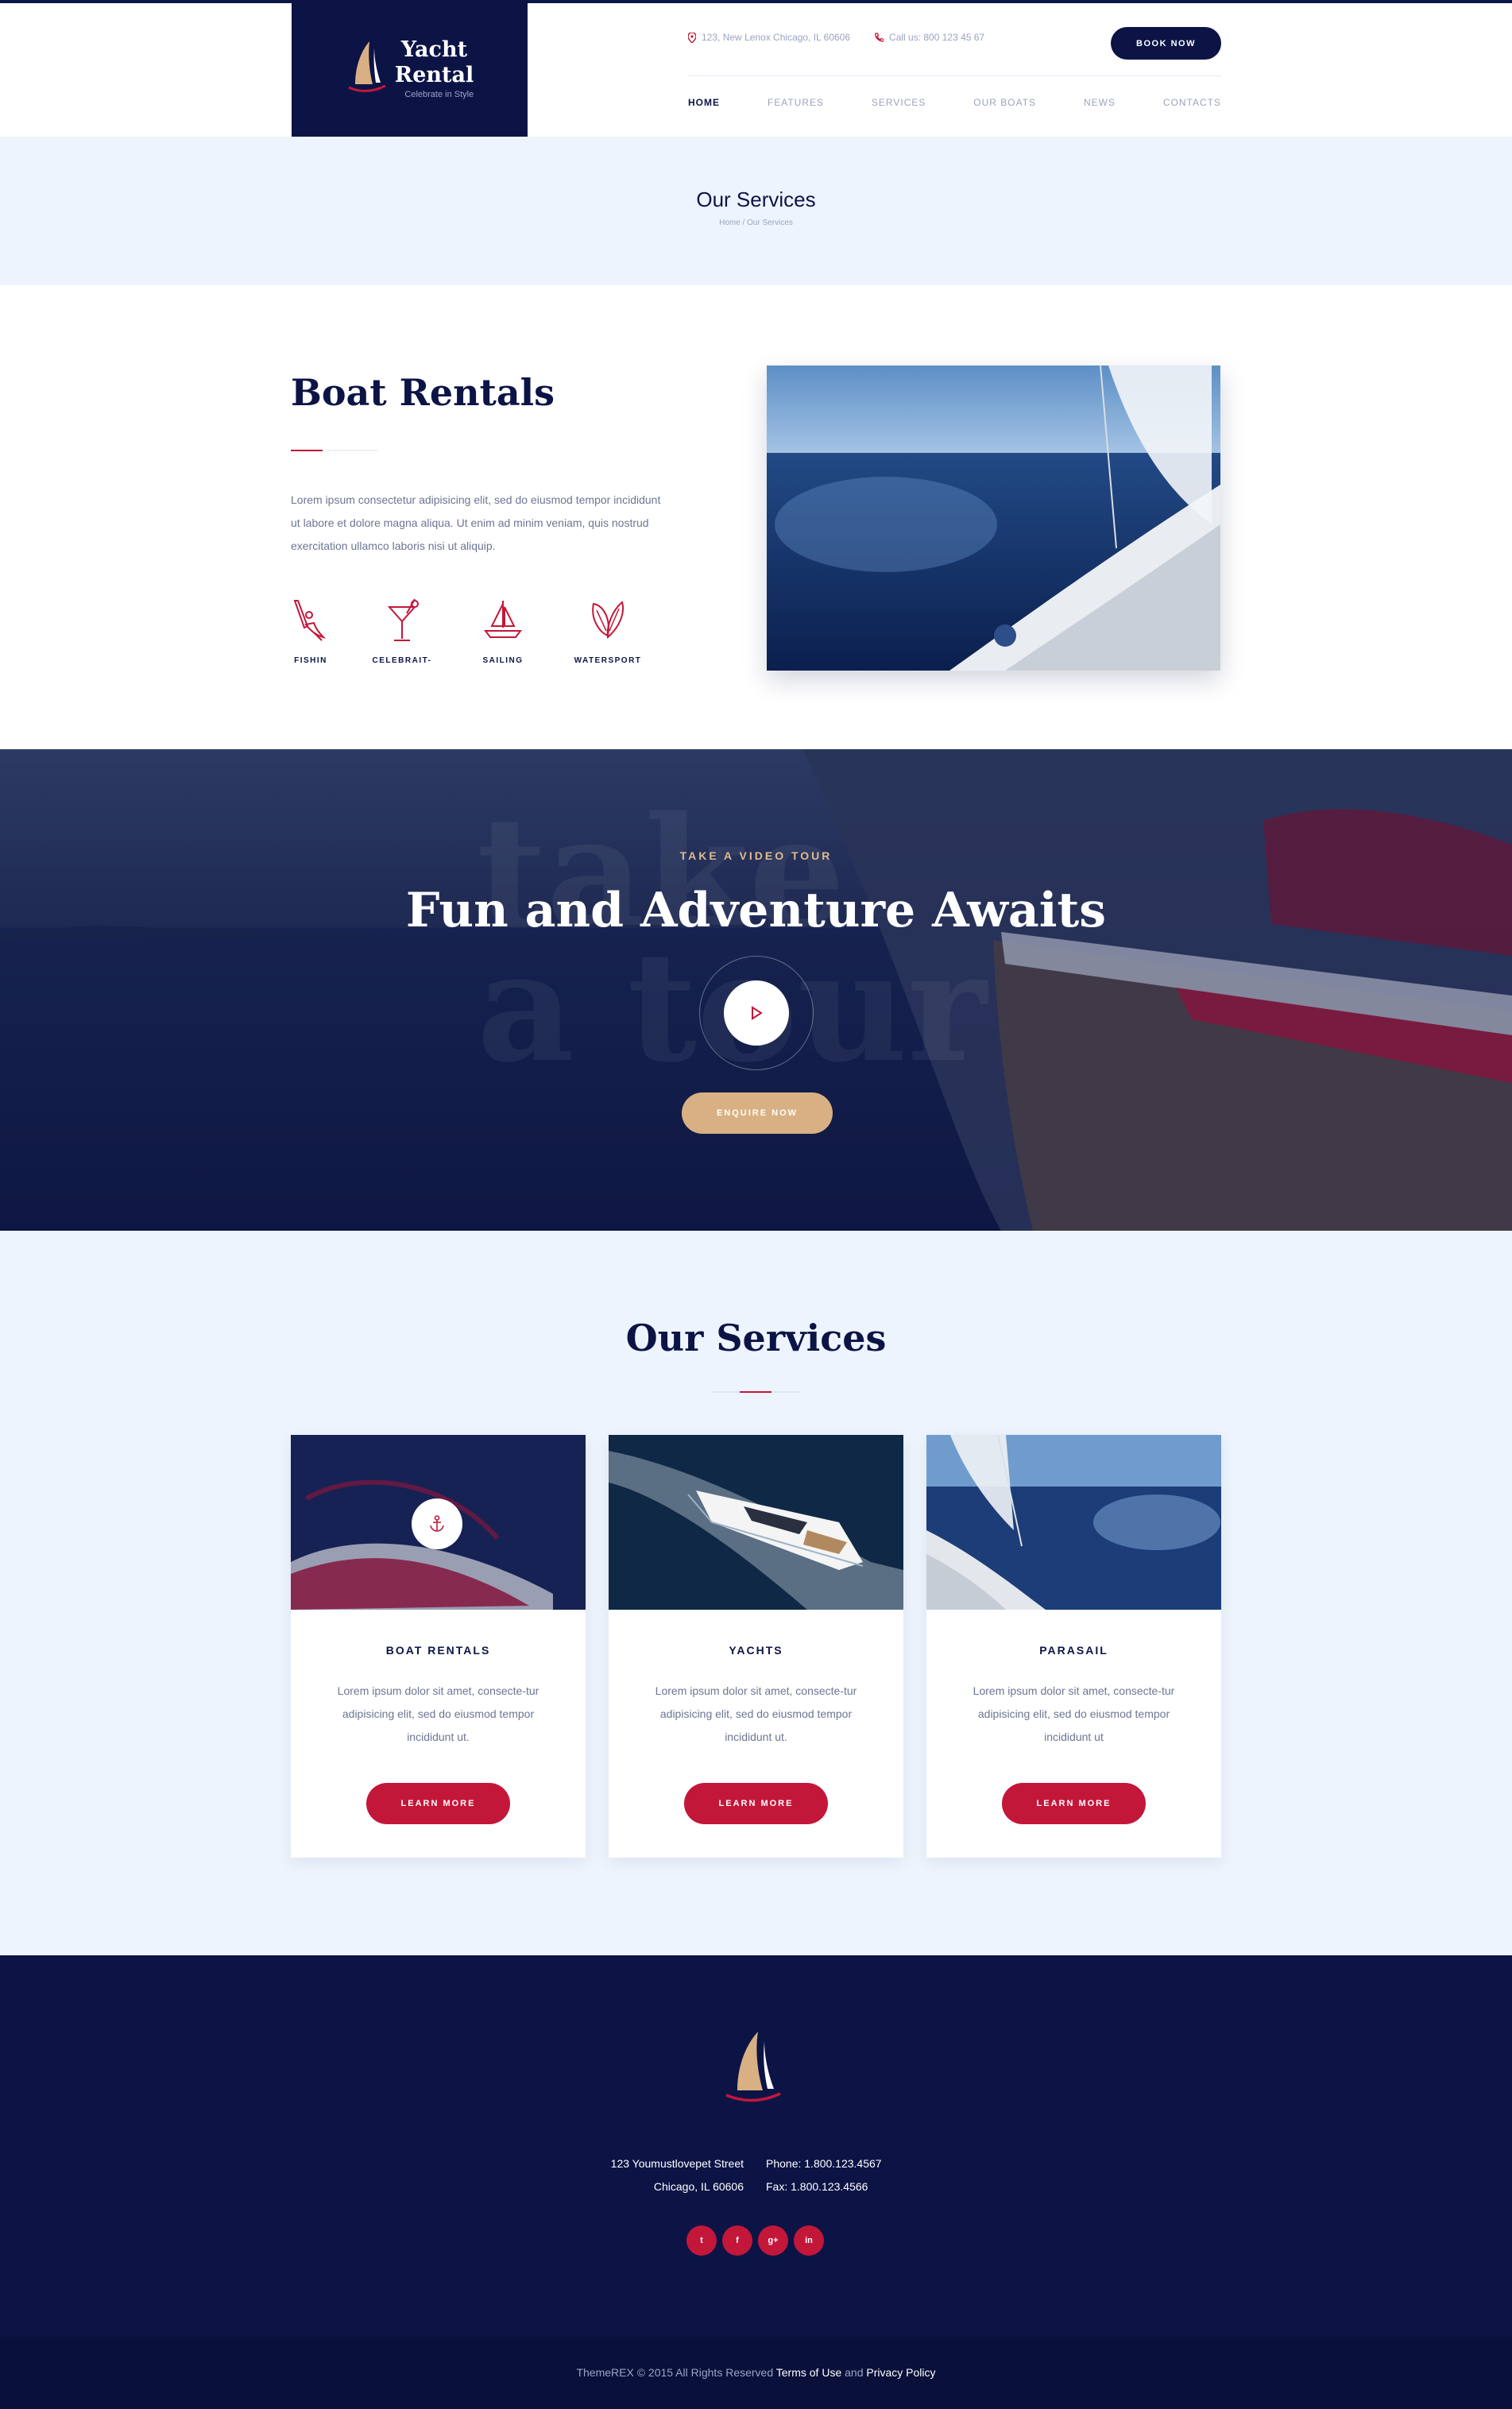 The width and height of the screenshot is (1512, 2409). Describe the element at coordinates (423, 392) in the screenshot. I see `boat-rentals-heading: Boat Rentals` at that location.